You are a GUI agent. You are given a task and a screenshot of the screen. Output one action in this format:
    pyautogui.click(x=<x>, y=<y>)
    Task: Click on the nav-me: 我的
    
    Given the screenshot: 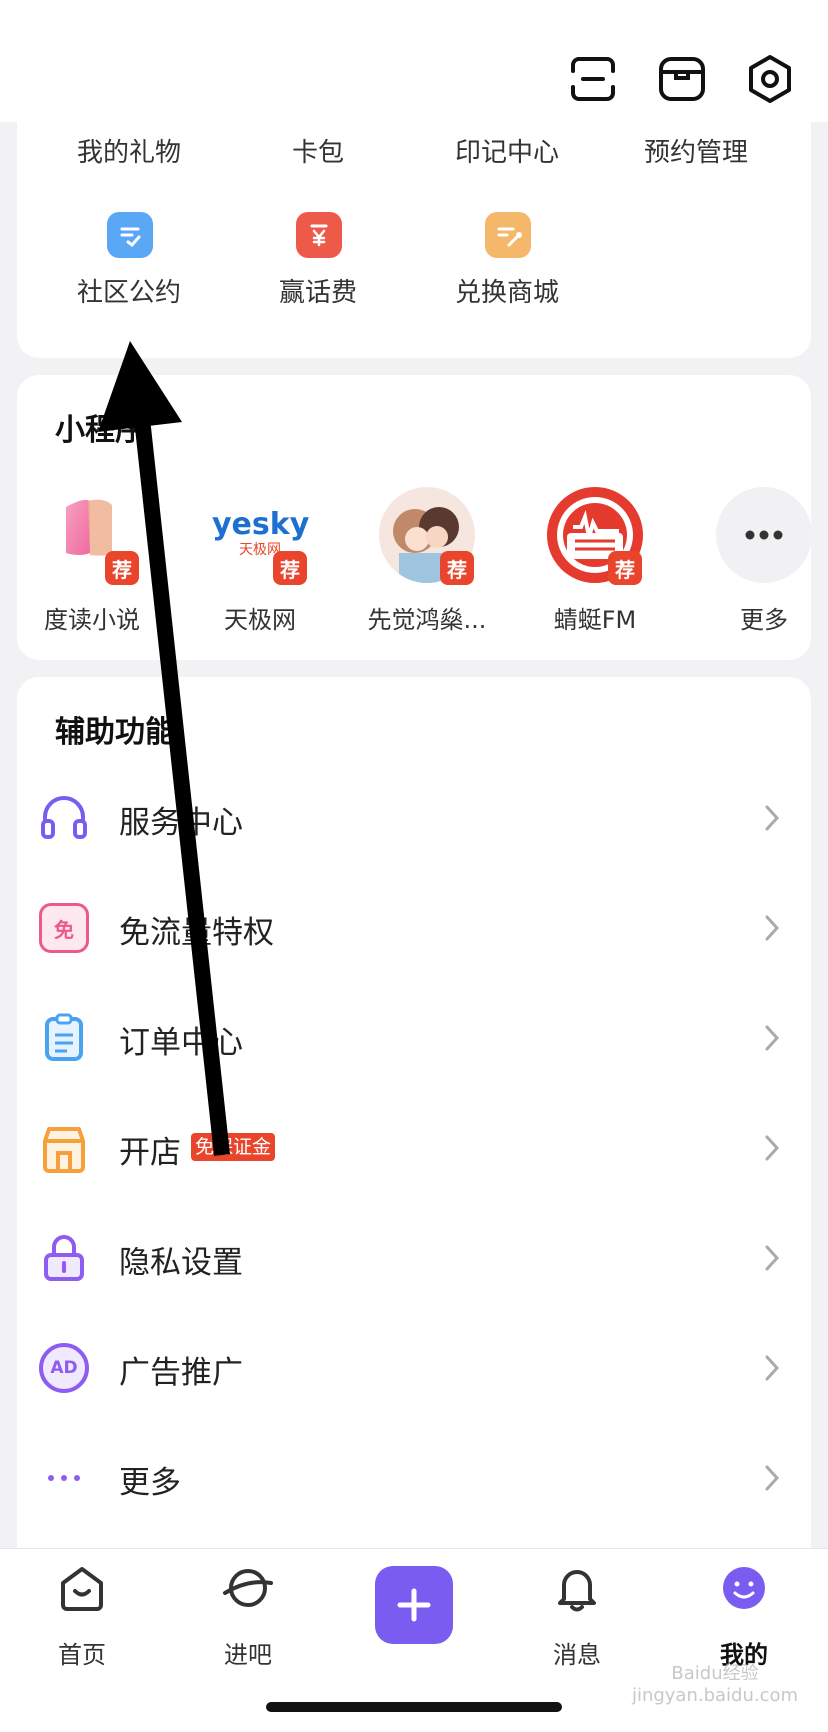 What is the action you would take?
    pyautogui.click(x=744, y=1616)
    